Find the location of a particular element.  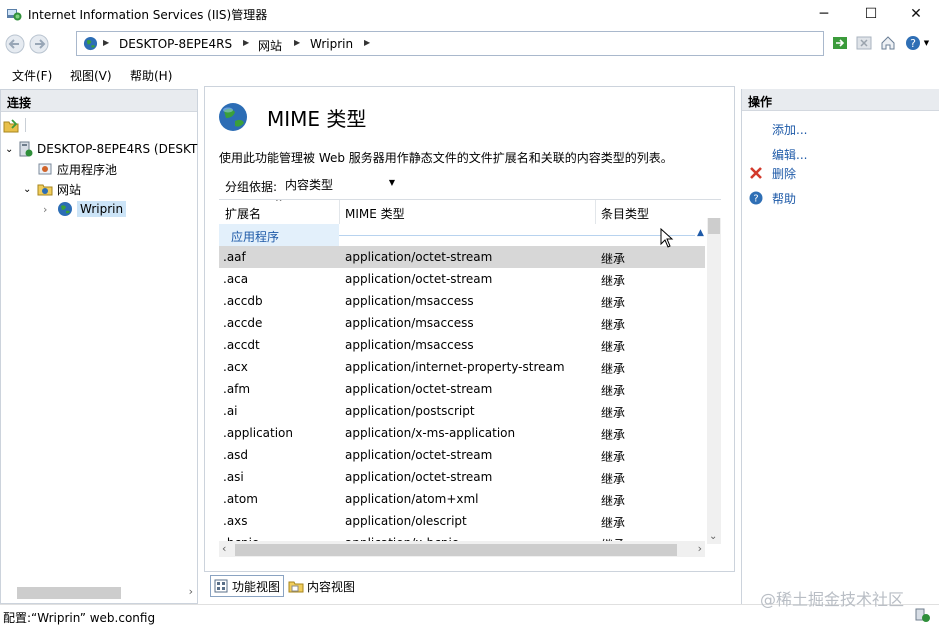

table-row: .atom application/atom+xml 继承 is located at coordinates (462, 499).